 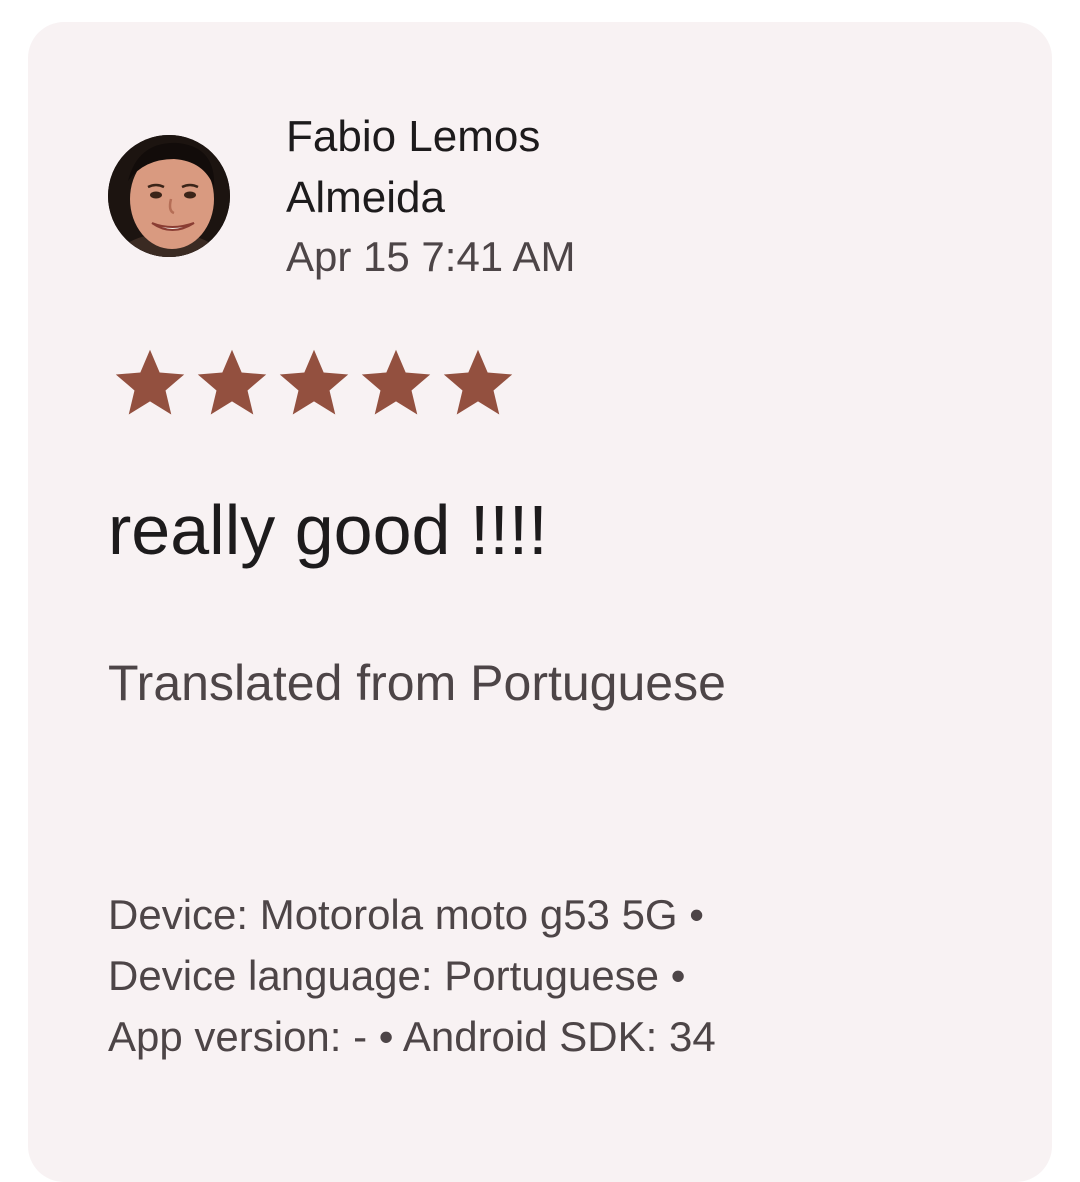 What do you see at coordinates (397, 975) in the screenshot?
I see `device-info-line2: Device language: Portuguese •` at bounding box center [397, 975].